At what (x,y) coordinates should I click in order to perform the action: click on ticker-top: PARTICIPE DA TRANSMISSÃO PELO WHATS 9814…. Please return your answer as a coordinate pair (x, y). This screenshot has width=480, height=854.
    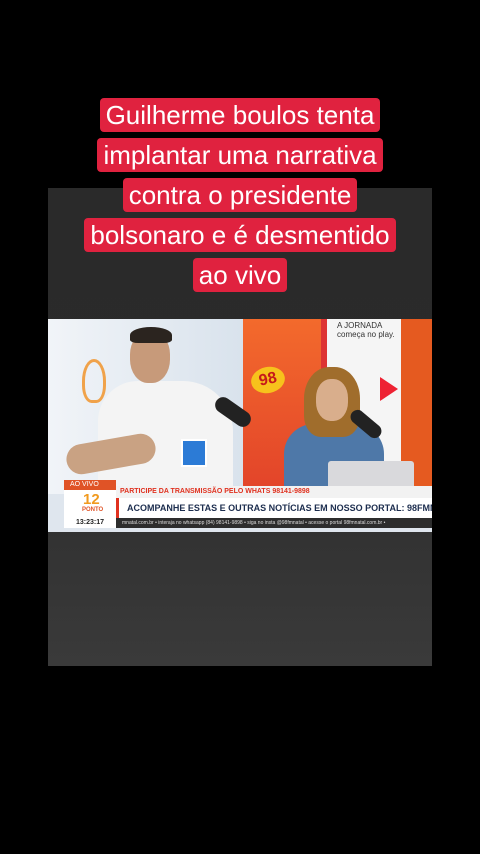
    Looking at the image, I should click on (274, 492).